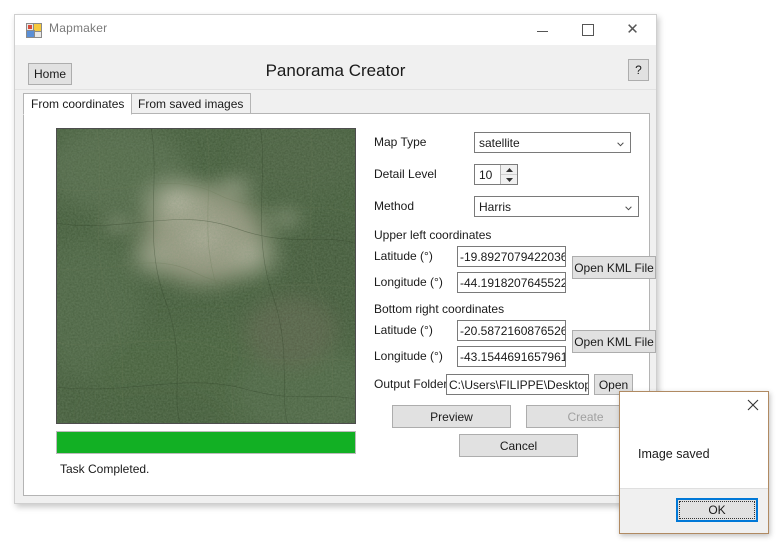 The width and height of the screenshot is (777, 549). Describe the element at coordinates (335, 30) in the screenshot. I see `title-bar: Mapmaker ✕` at that location.